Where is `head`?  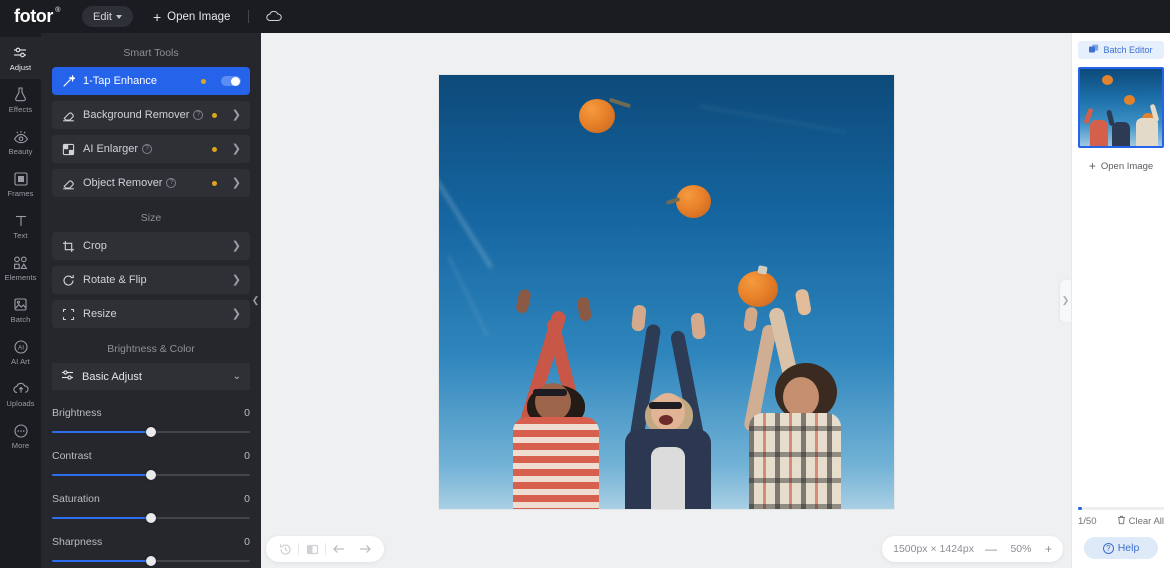
head is located at coordinates (667, 411).